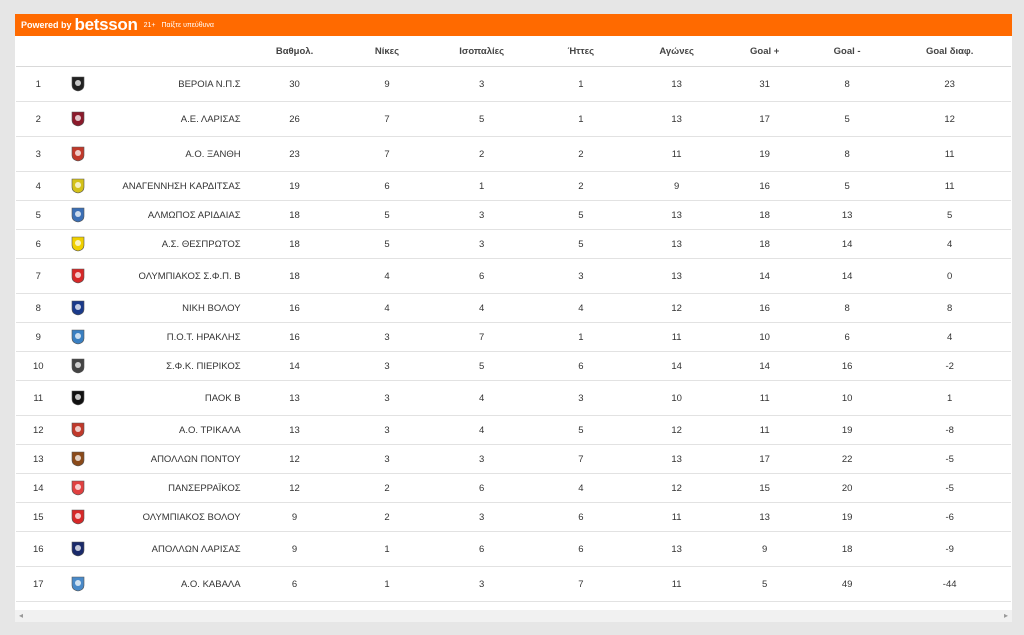 The image size is (1024, 635). Describe the element at coordinates (764, 488) in the screenshot. I see `goals-for-cell: 15` at that location.